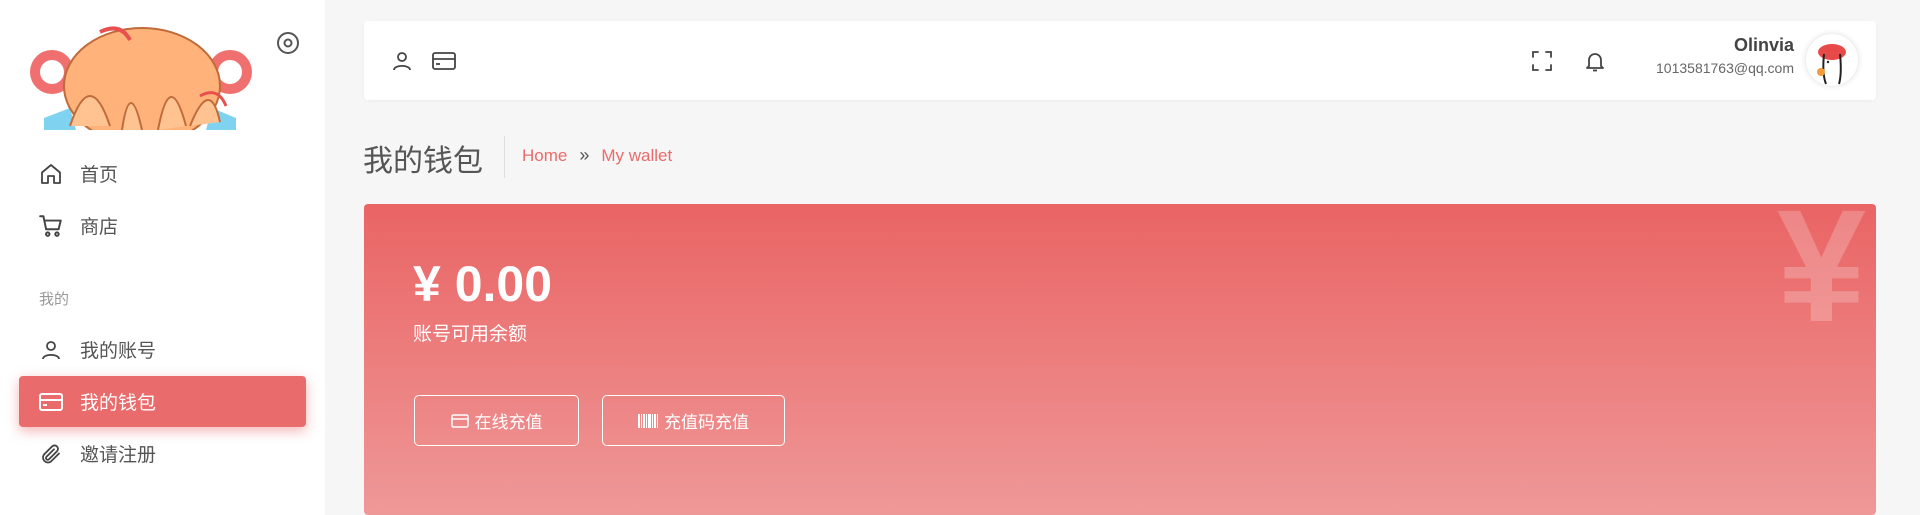  What do you see at coordinates (504, 157) in the screenshot?
I see `title-divider` at bounding box center [504, 157].